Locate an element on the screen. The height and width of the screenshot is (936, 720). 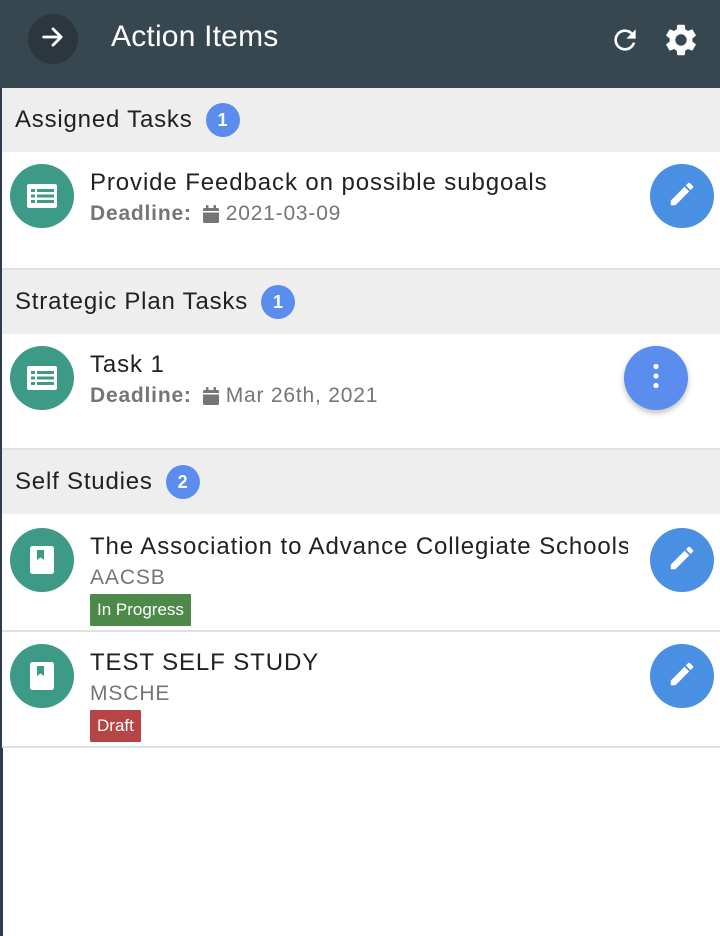
item-title: Task 1 is located at coordinates (127, 364).